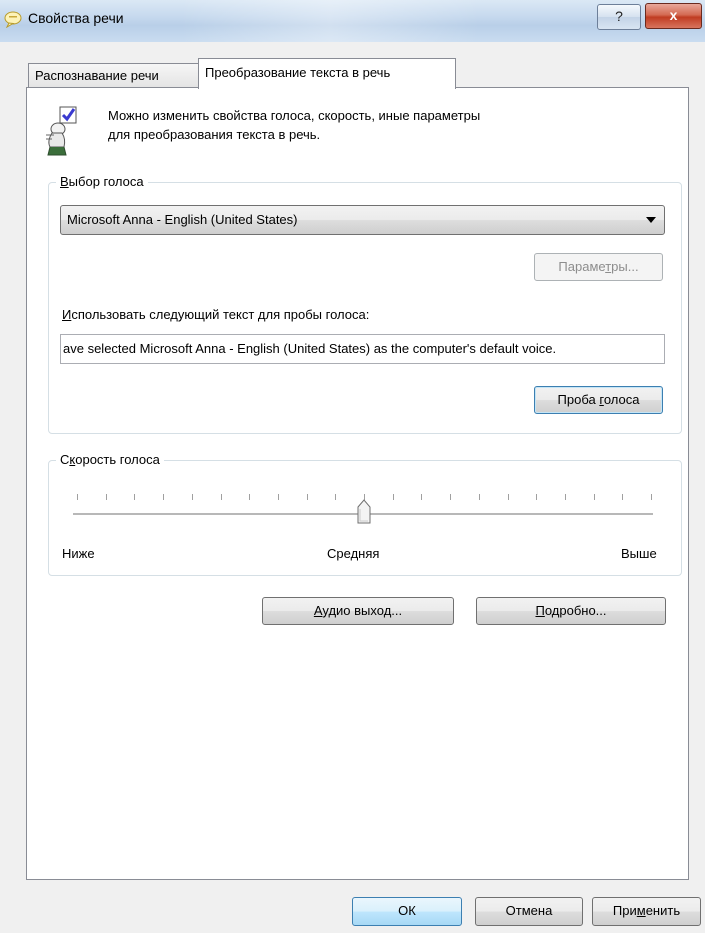 This screenshot has width=705, height=933. I want to click on apply-label-pre: При, so click(624, 910).